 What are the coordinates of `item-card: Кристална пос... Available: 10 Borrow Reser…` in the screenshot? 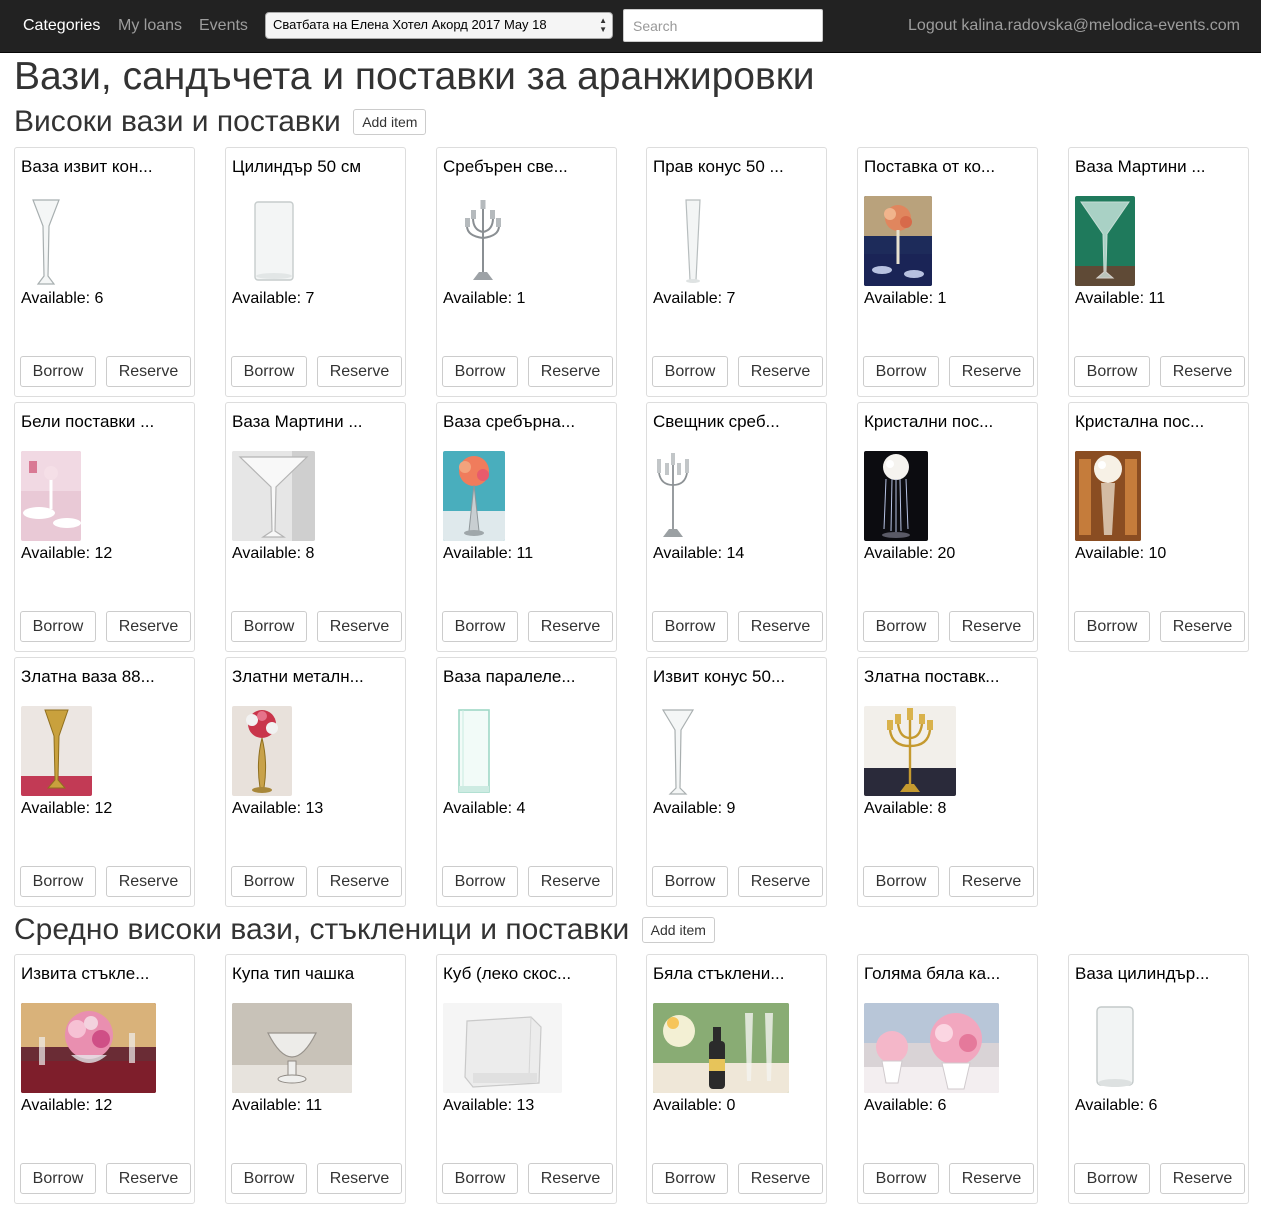 It's located at (1158, 527).